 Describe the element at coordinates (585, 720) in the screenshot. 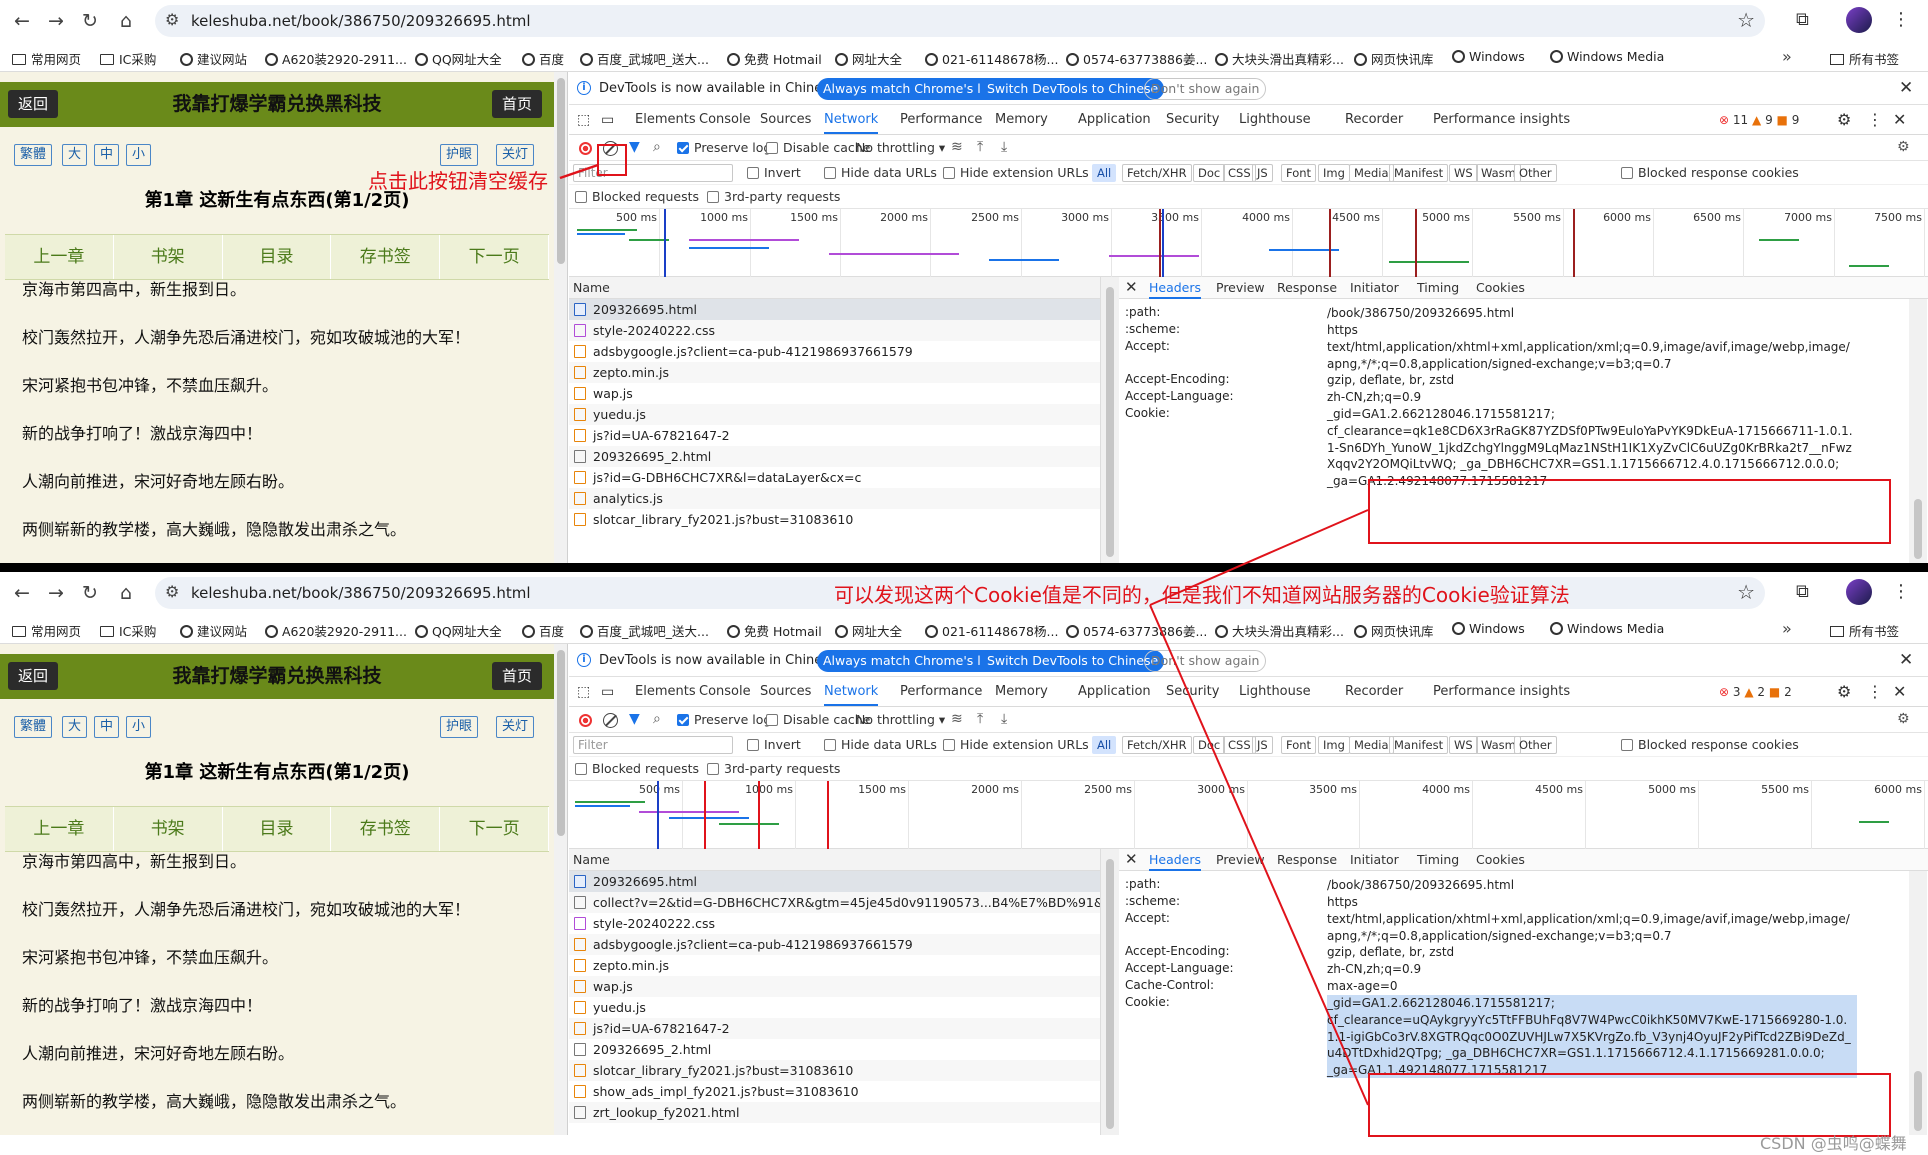

I see `record-icon` at that location.